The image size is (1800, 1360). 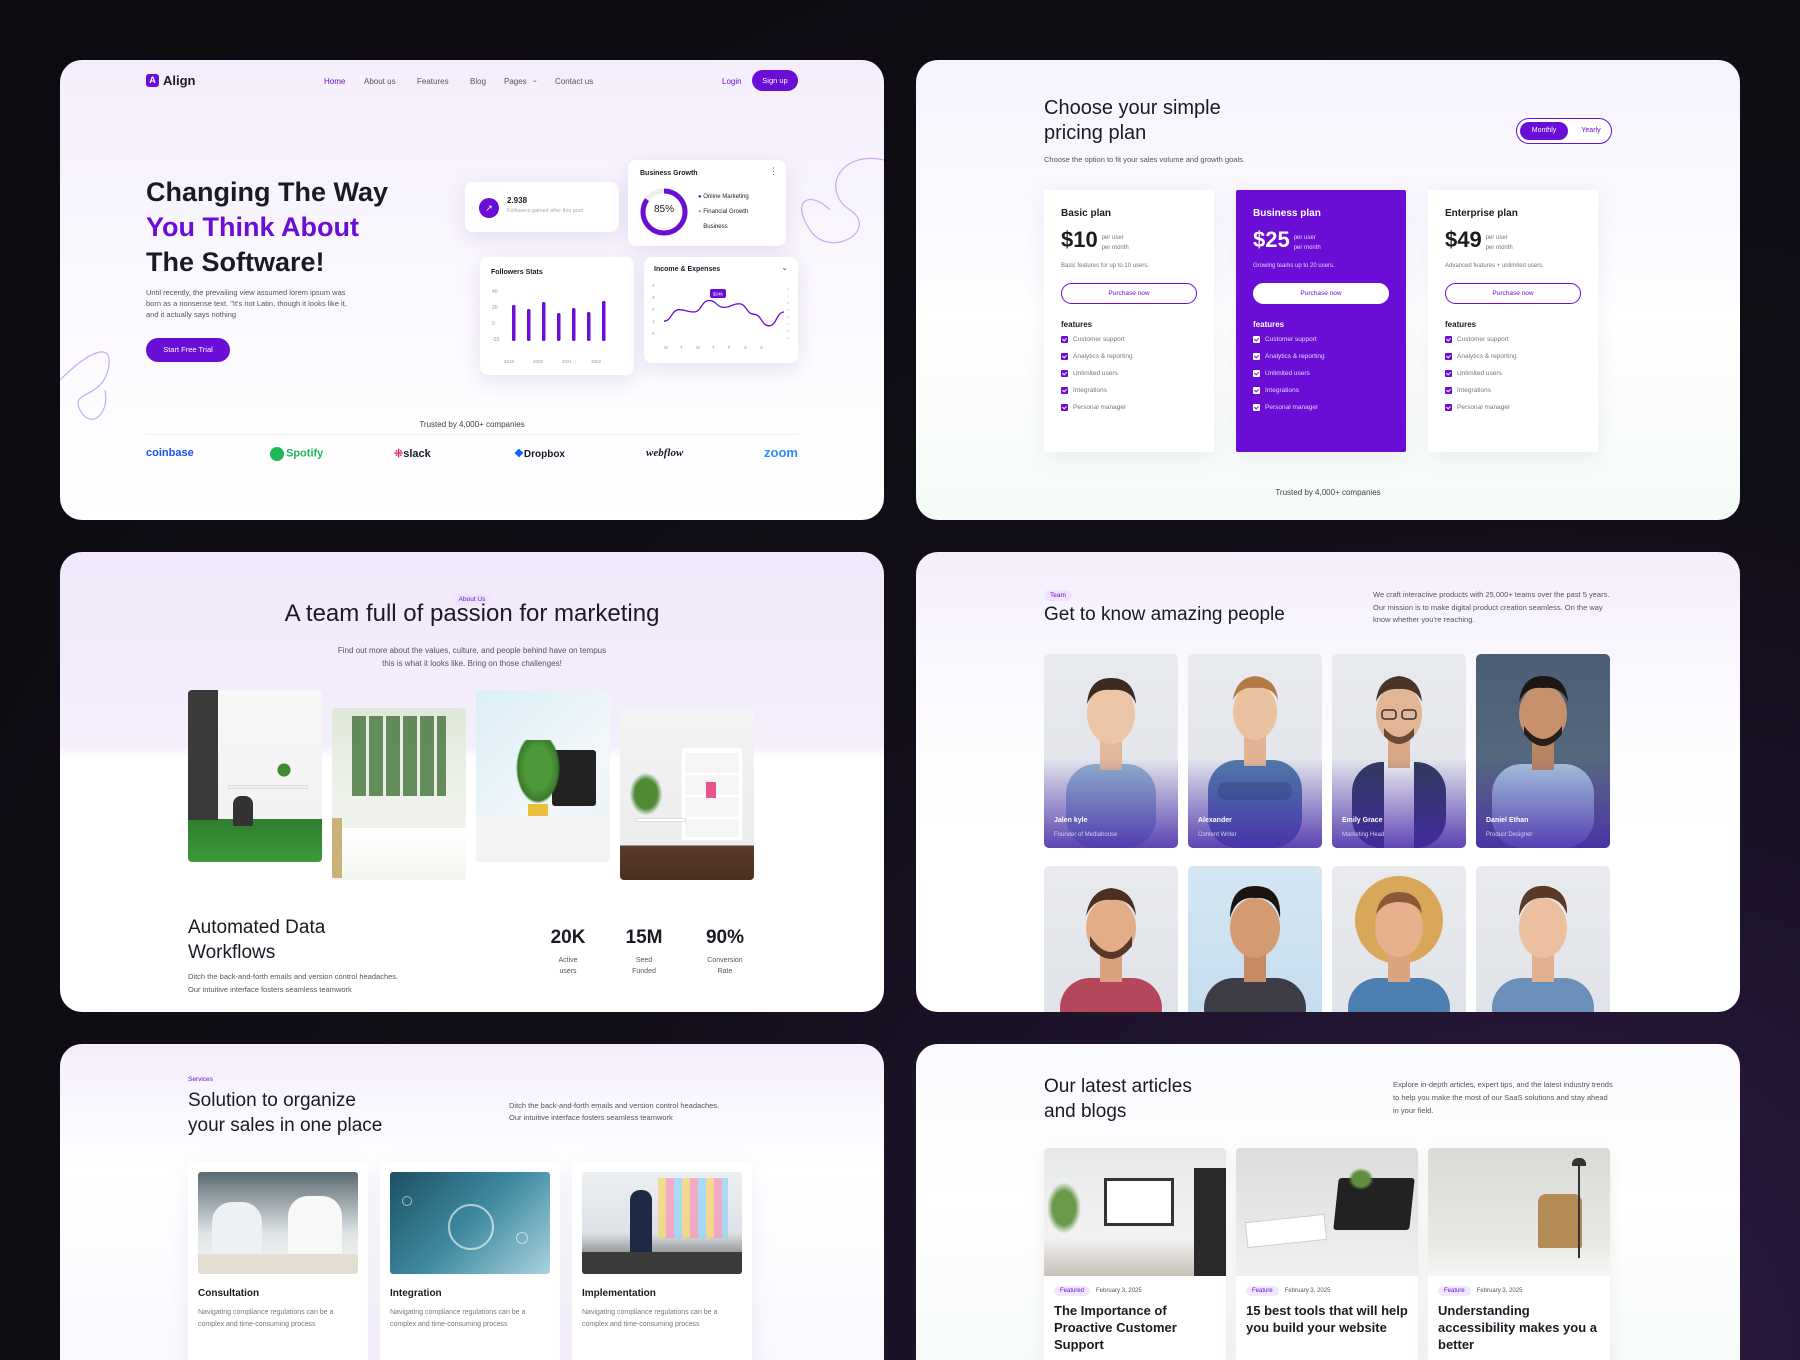 I want to click on brand-logo: A Align, so click(x=171, y=80).